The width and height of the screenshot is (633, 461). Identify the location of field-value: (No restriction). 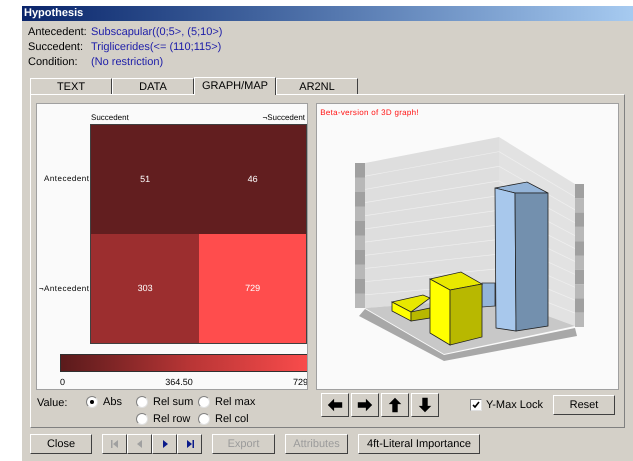
(127, 62).